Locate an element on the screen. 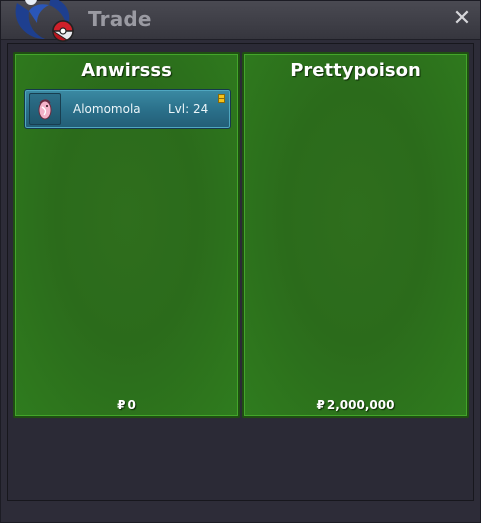 This screenshot has height=523, width=481. close-button: ✕ is located at coordinates (462, 19).